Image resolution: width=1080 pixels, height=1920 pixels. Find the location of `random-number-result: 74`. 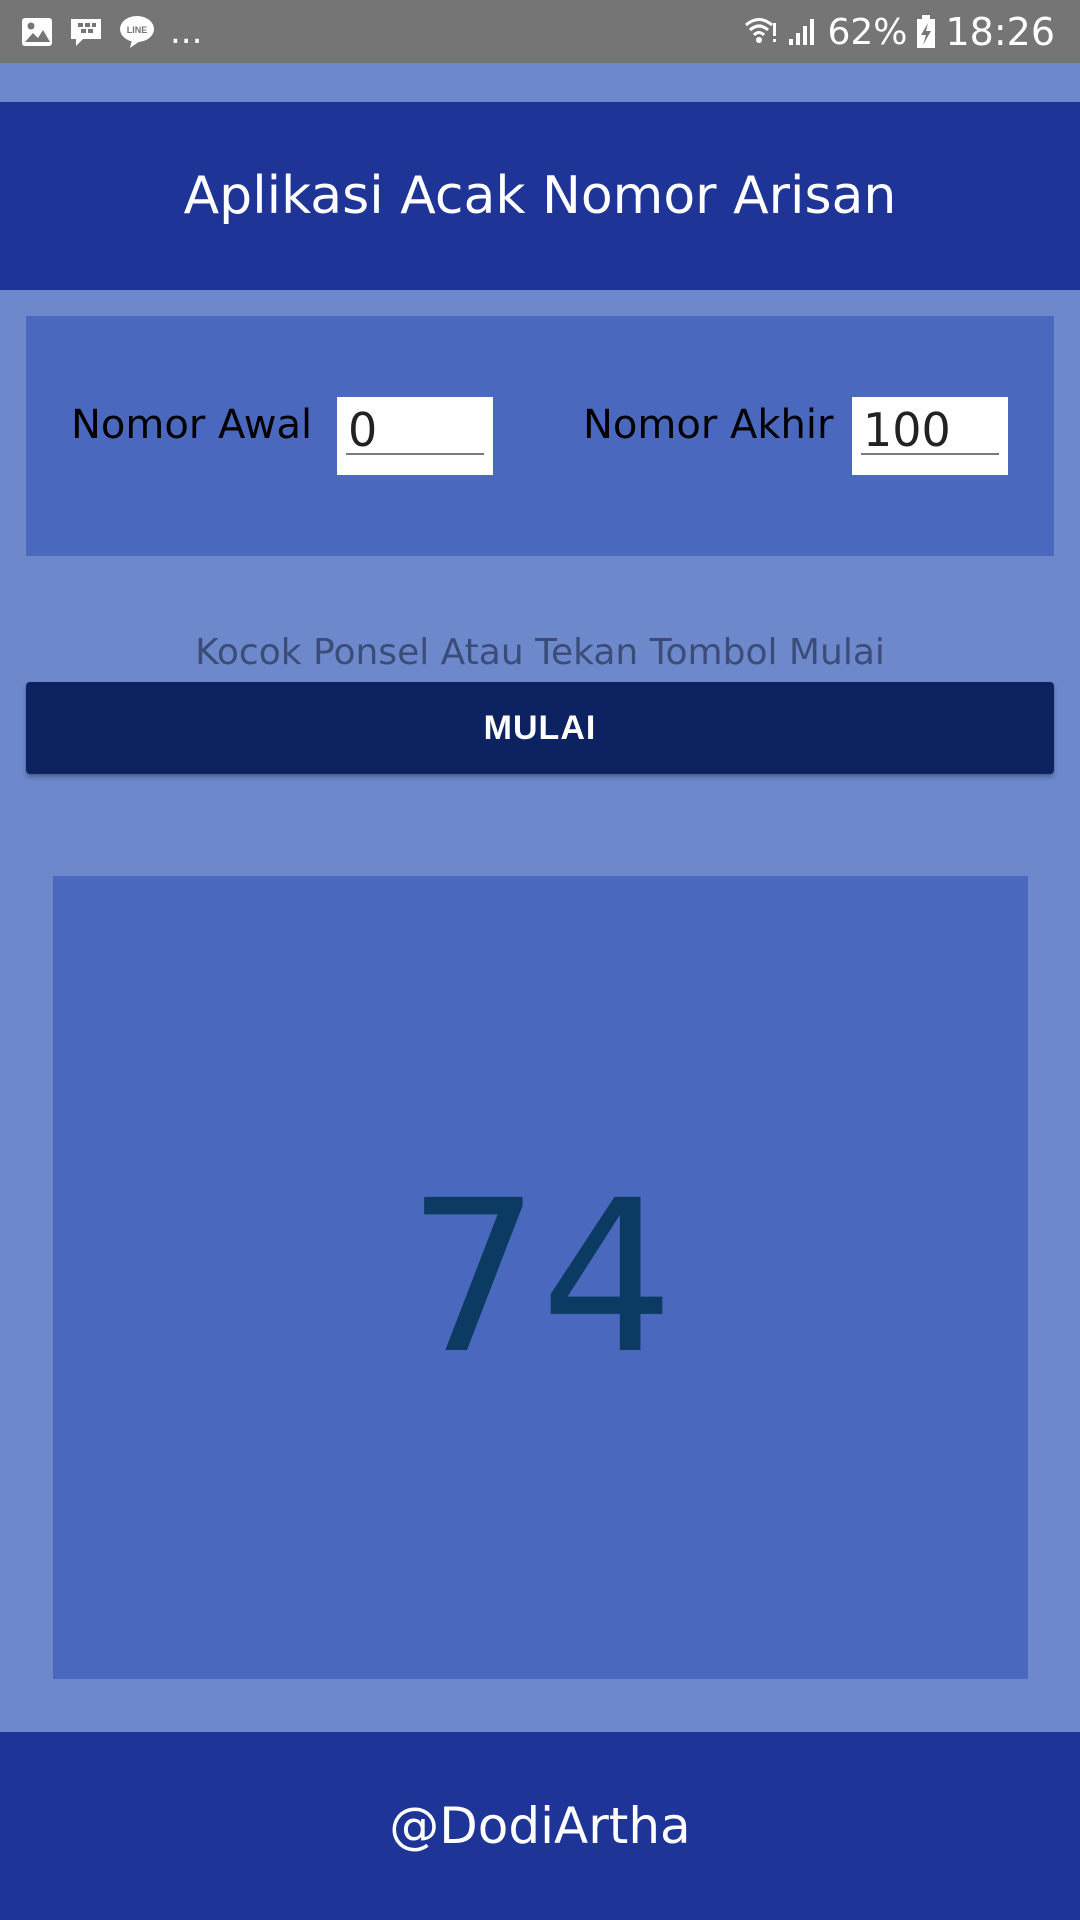

random-number-result: 74 is located at coordinates (540, 1277).